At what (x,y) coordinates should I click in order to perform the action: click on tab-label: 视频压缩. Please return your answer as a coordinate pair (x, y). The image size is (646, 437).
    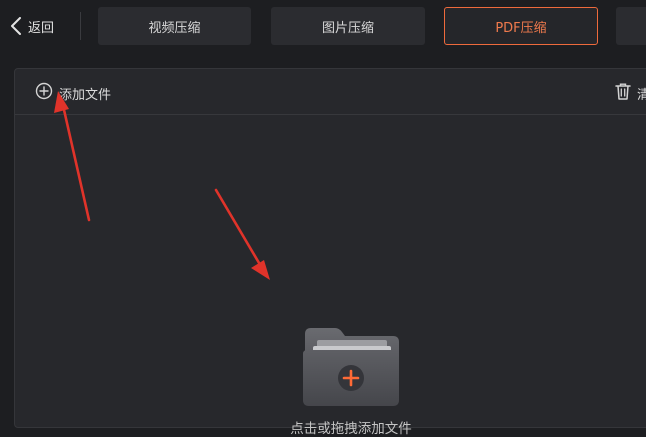
    Looking at the image, I should click on (174, 28).